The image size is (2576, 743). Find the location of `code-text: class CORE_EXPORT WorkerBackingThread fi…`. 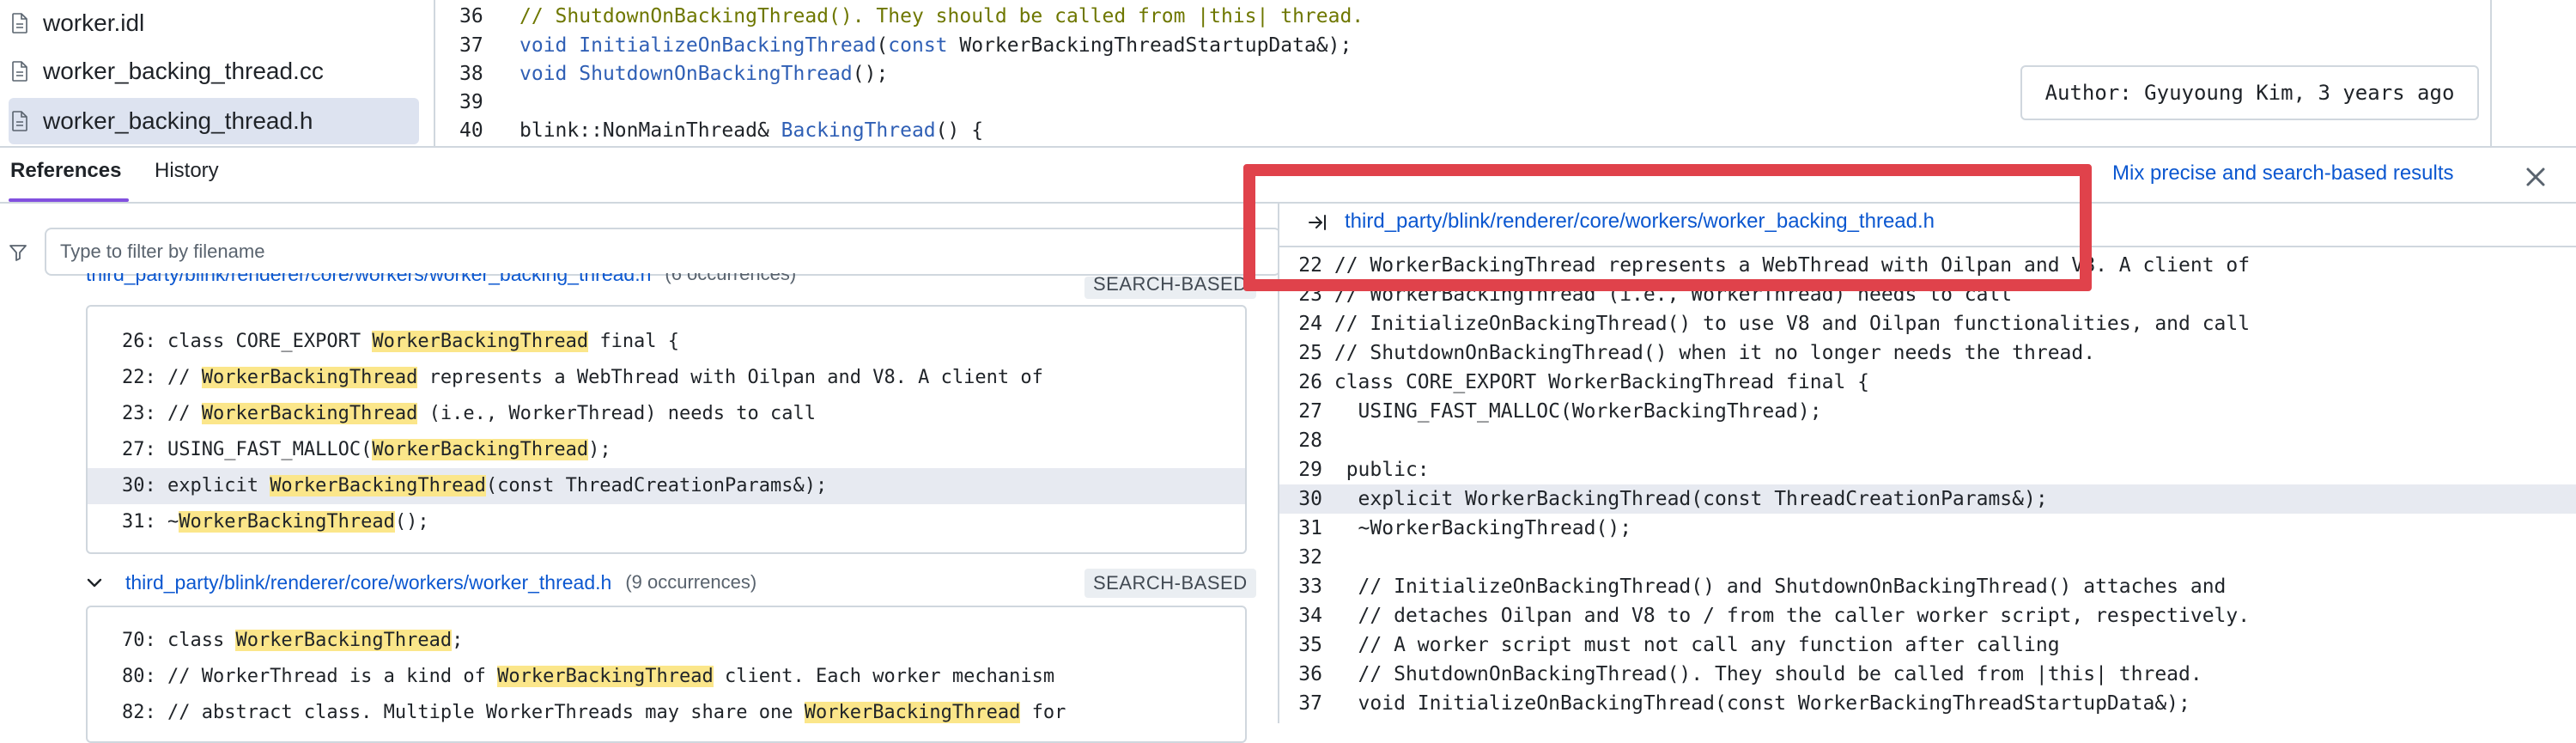

code-text: class CORE_EXPORT WorkerBackingThread fi… is located at coordinates (1601, 382).